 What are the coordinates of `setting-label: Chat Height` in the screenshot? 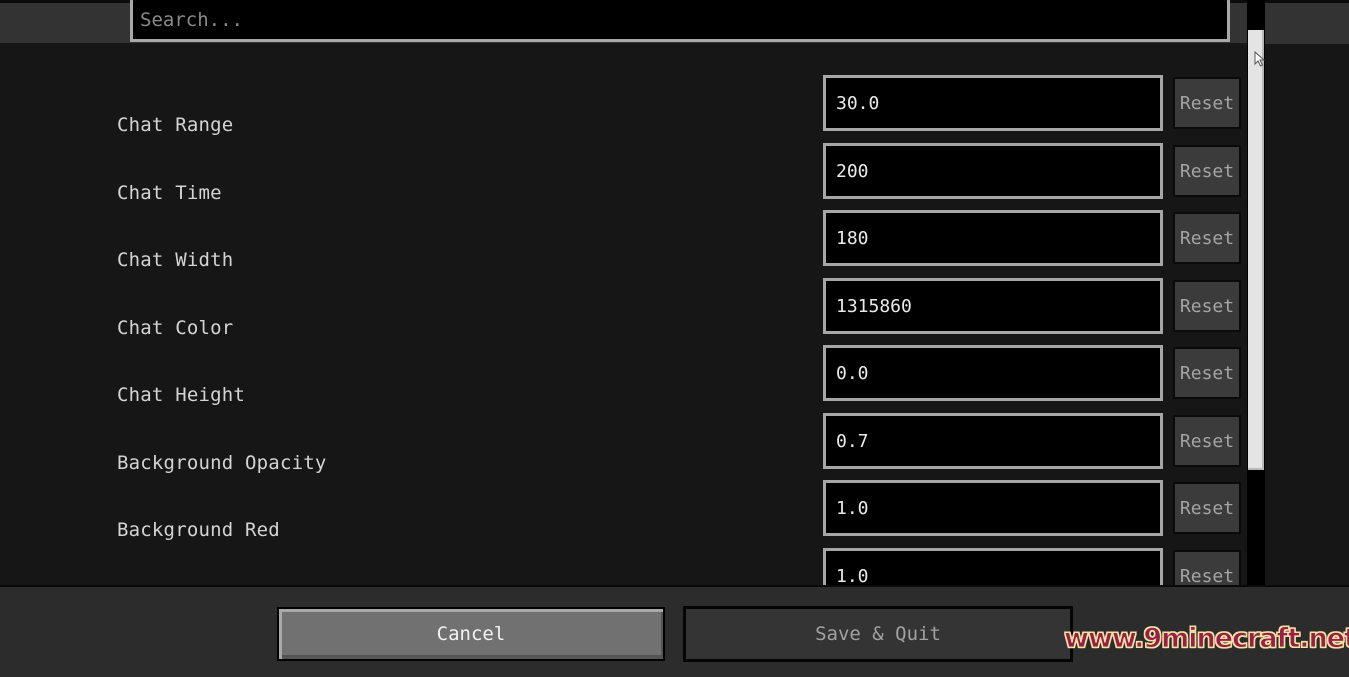 It's located at (181, 395).